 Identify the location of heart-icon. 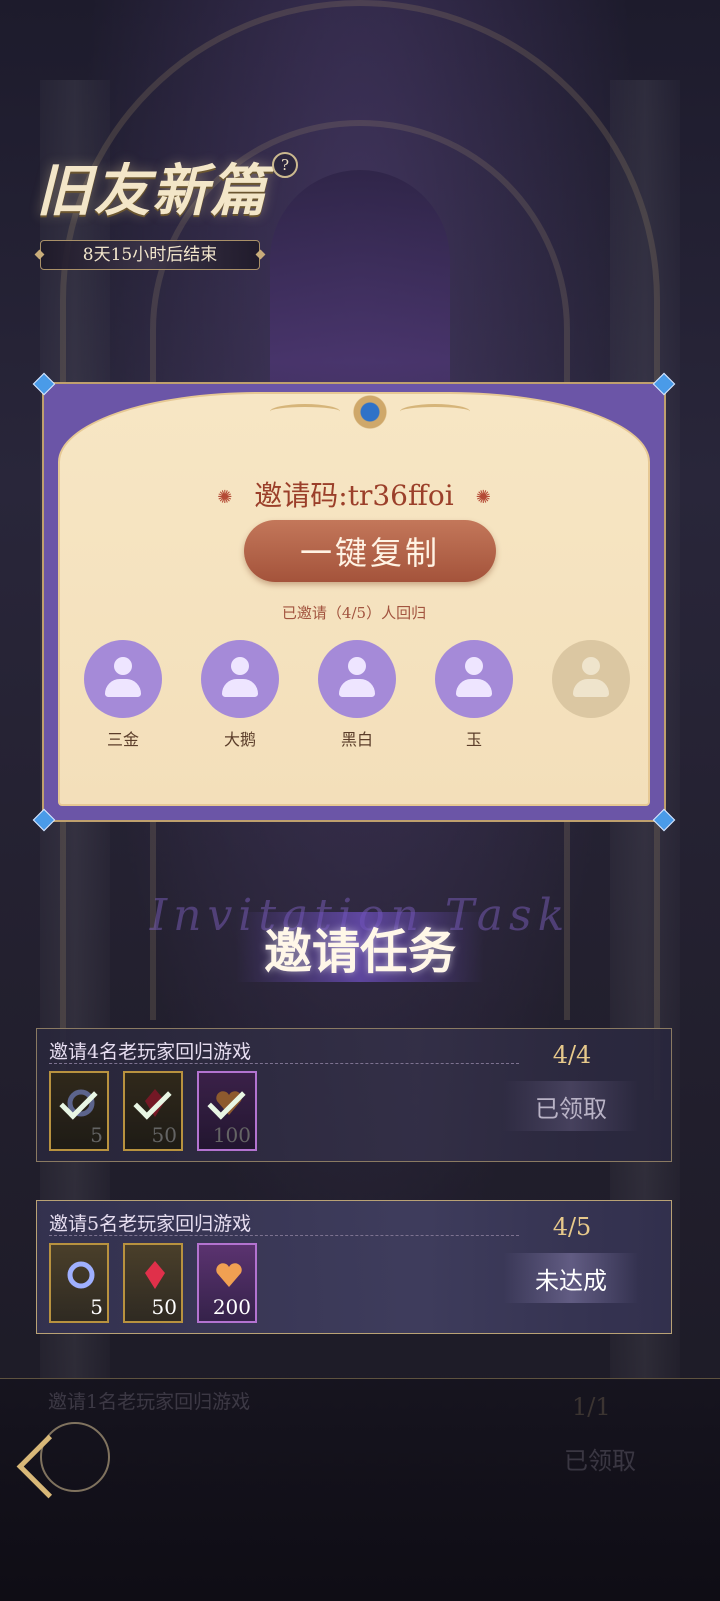
(229, 1275).